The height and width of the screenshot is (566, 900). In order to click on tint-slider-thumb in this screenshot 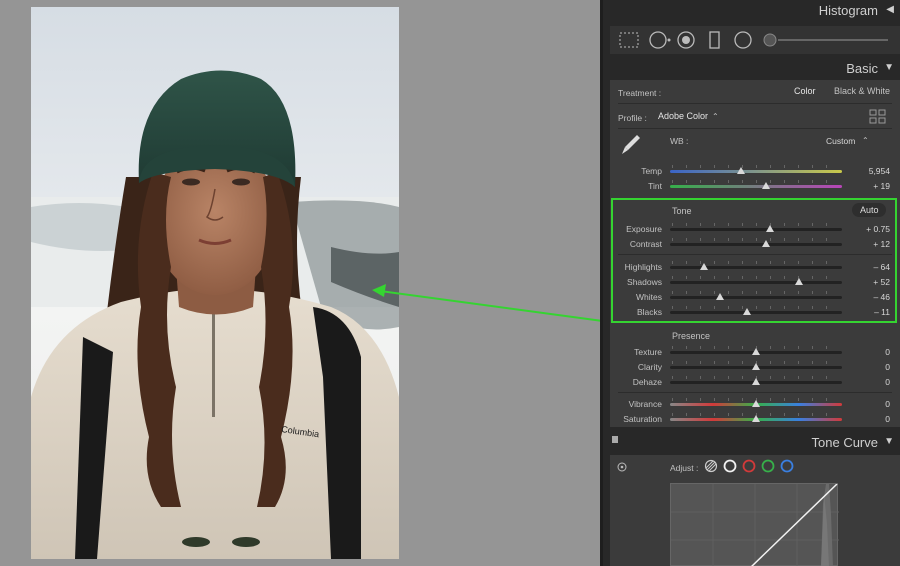, I will do `click(766, 185)`.